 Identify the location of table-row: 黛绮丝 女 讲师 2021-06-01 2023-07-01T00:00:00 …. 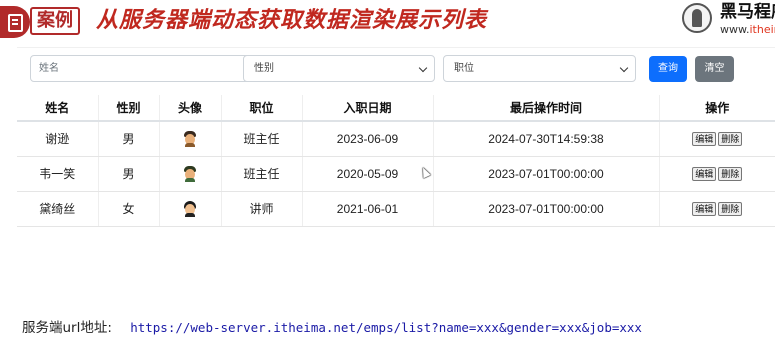
(396, 209).